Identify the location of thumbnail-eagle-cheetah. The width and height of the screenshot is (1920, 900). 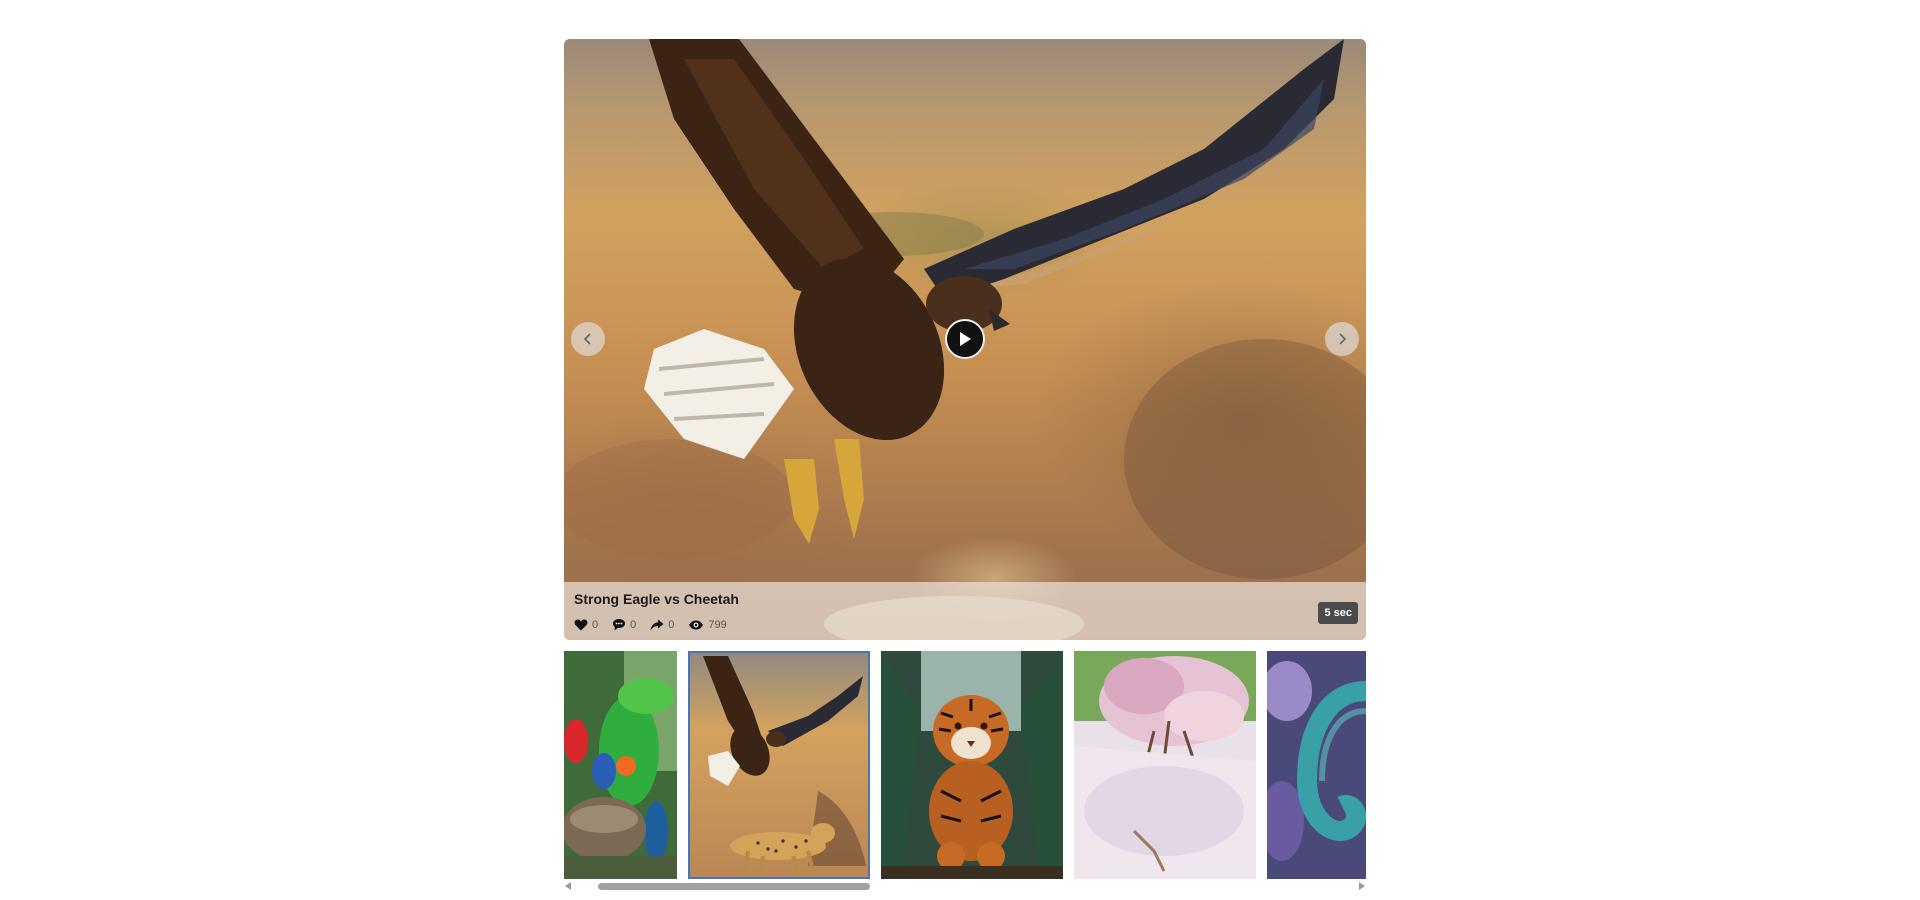
(779, 765).